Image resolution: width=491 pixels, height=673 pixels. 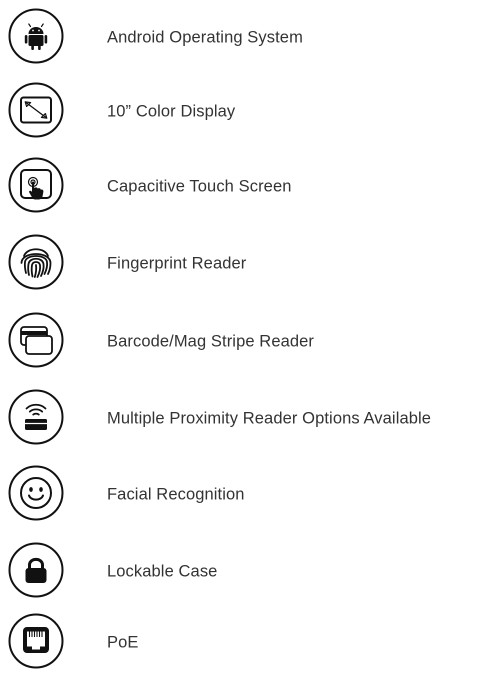 What do you see at coordinates (36, 340) in the screenshot?
I see `cards-icon` at bounding box center [36, 340].